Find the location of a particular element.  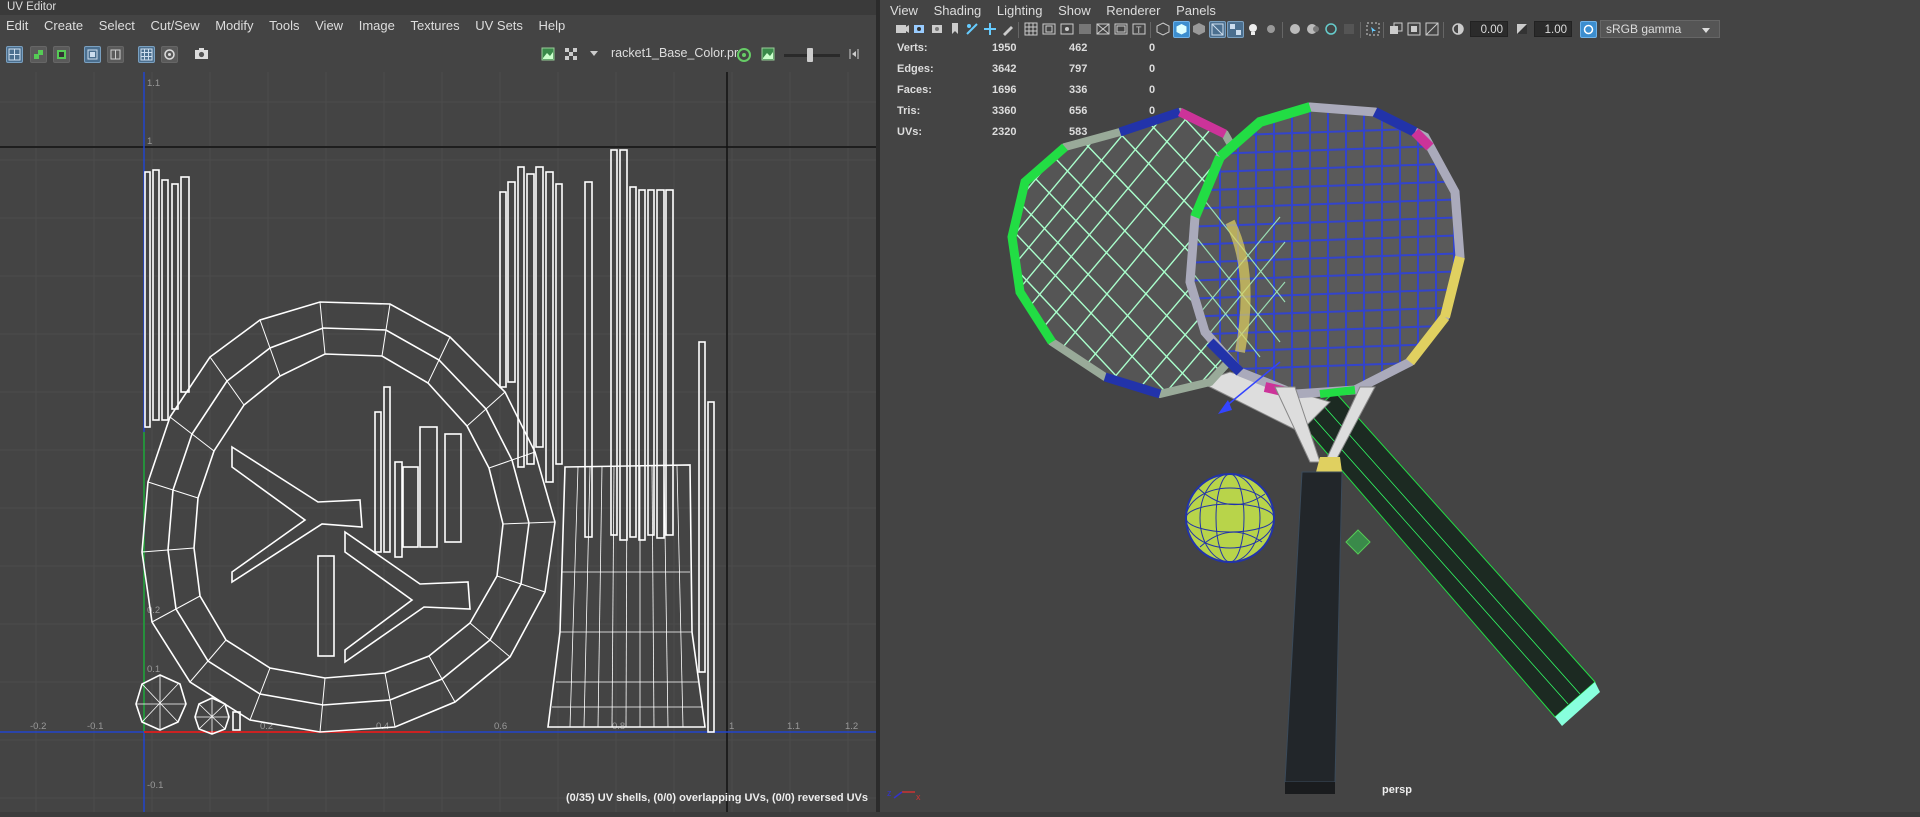

menu-help: Help is located at coordinates (552, 26).